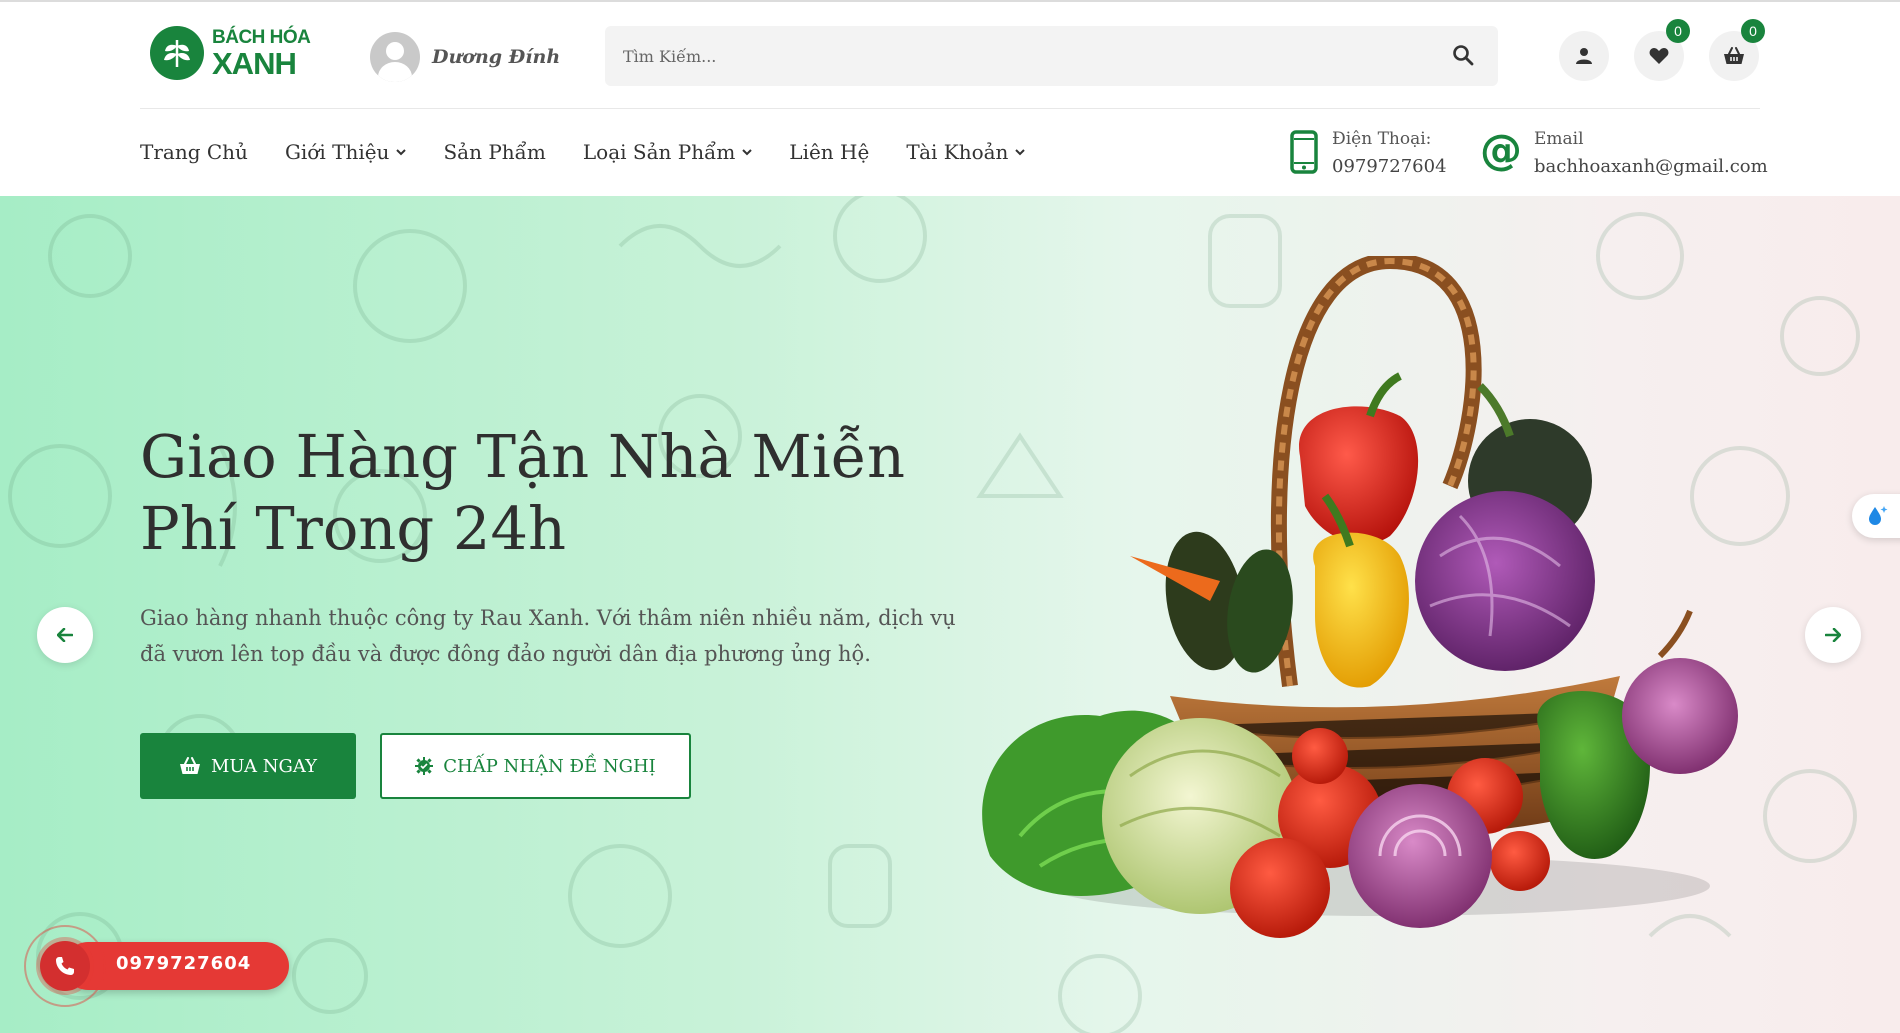 Image resolution: width=1900 pixels, height=1033 pixels. What do you see at coordinates (177, 53) in the screenshot?
I see `leaf-logo-icon` at bounding box center [177, 53].